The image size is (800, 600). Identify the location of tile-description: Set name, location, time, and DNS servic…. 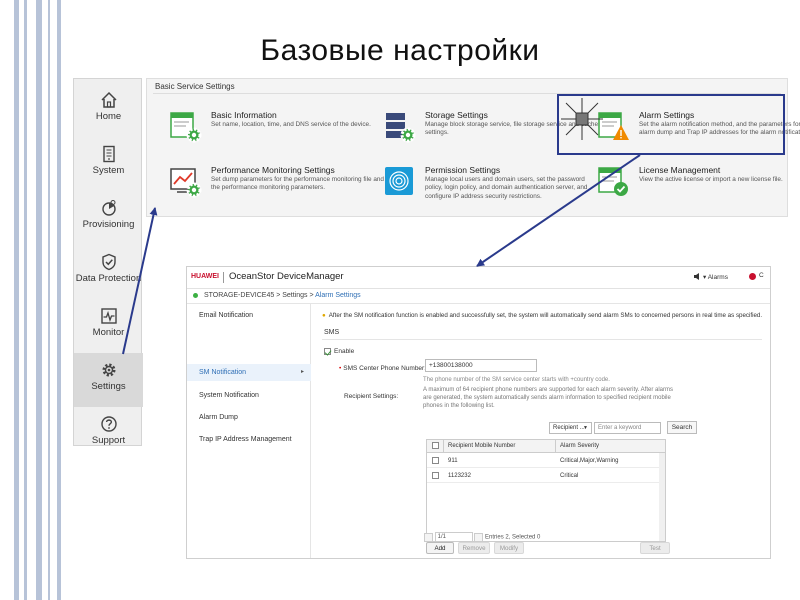
(291, 124).